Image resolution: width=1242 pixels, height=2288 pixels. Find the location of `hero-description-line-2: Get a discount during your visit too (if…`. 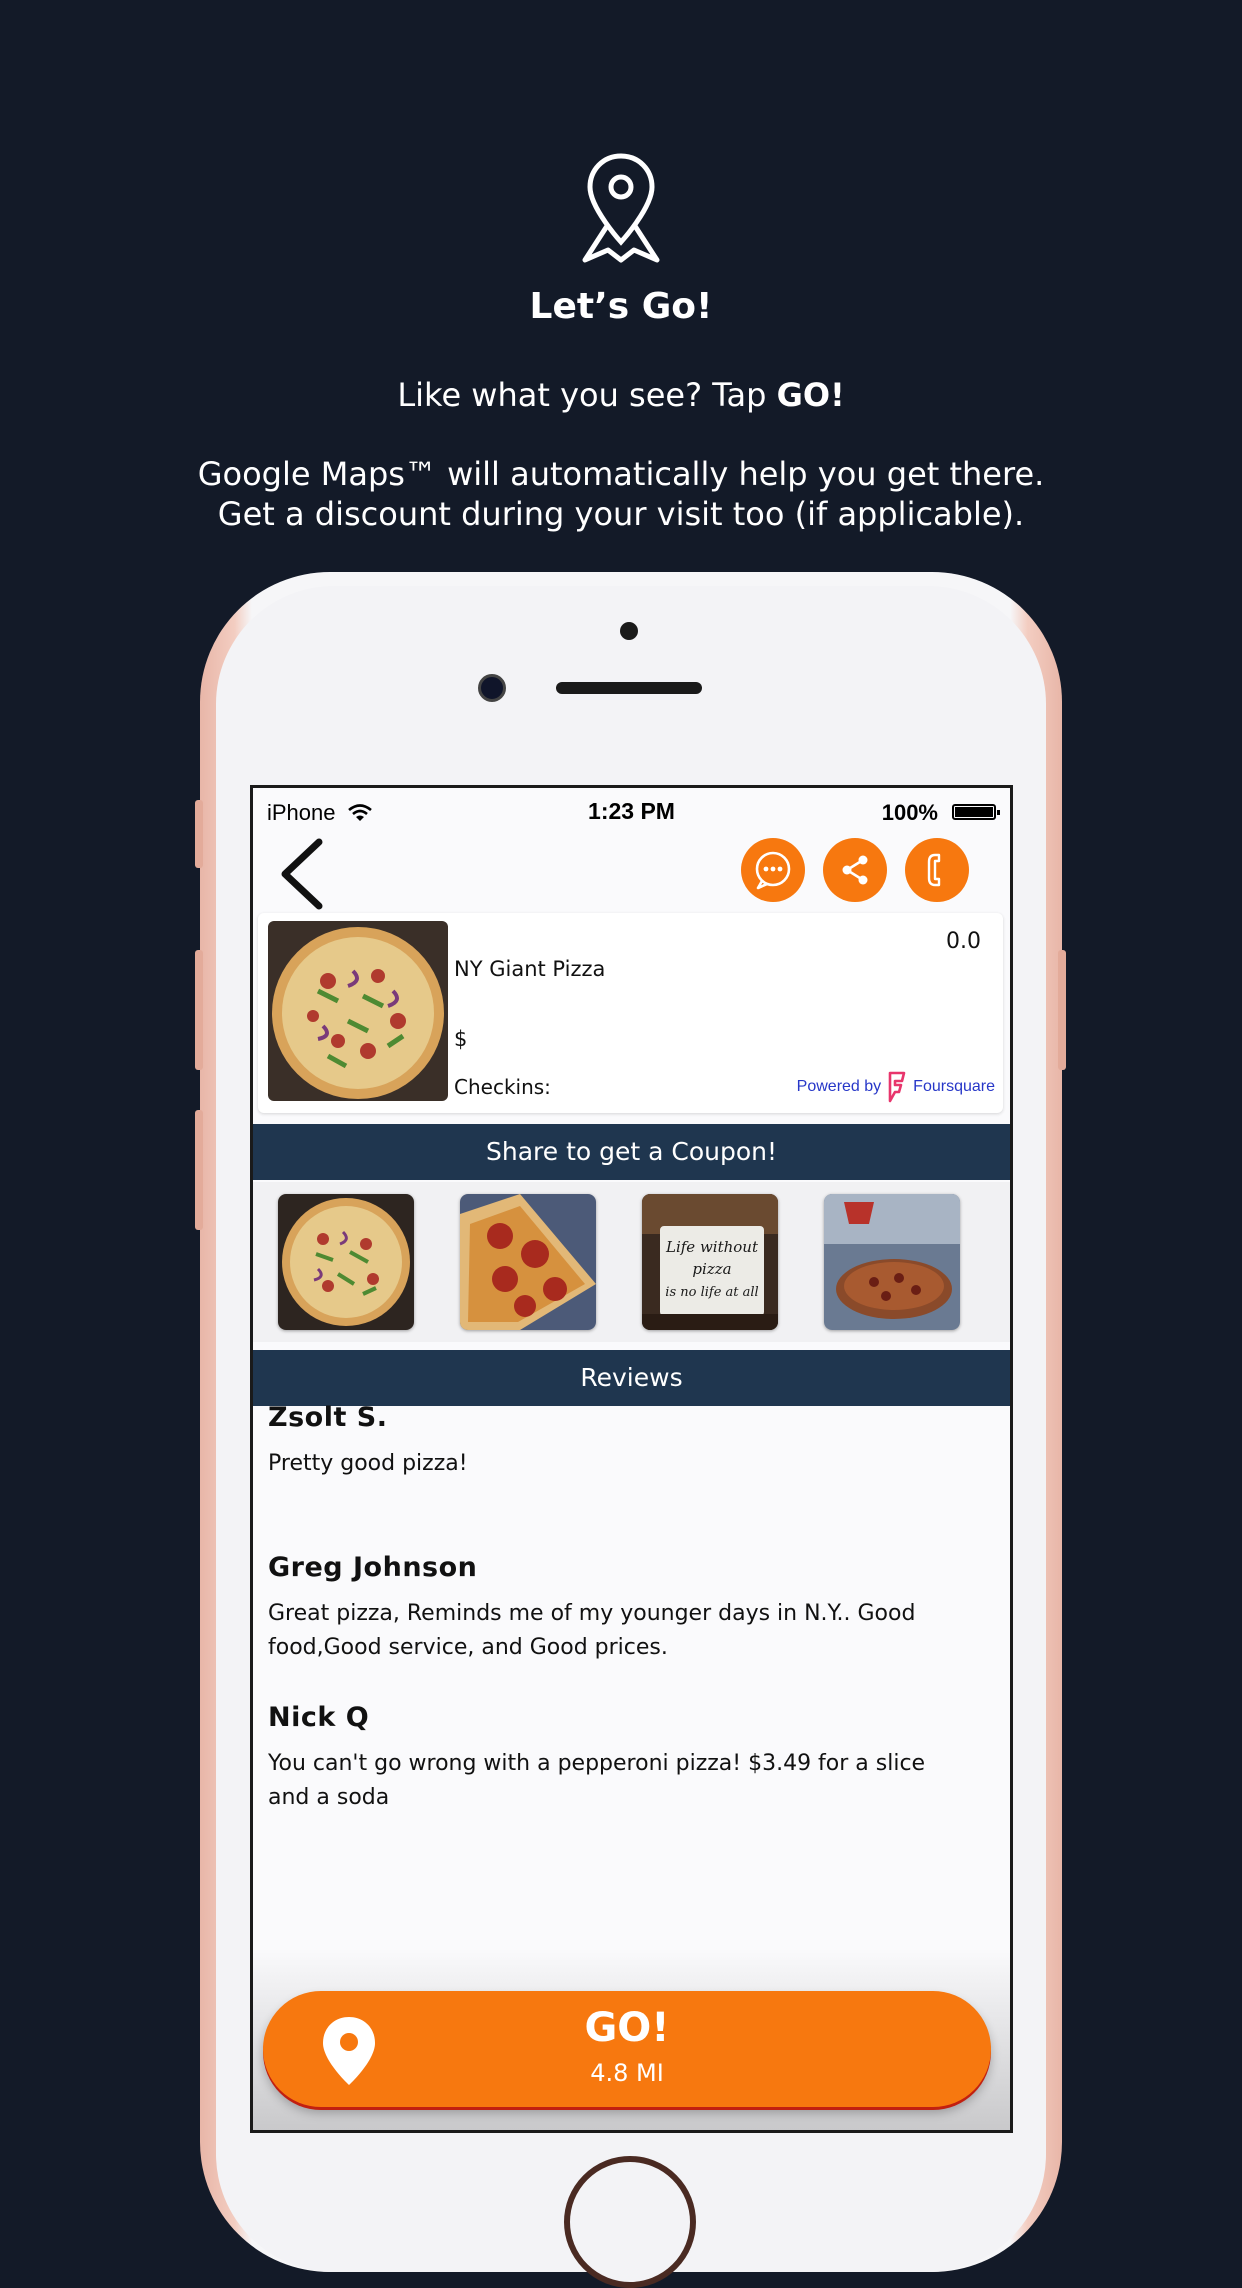

hero-description-line-2: Get a discount during your visit too (if… is located at coordinates (621, 514).